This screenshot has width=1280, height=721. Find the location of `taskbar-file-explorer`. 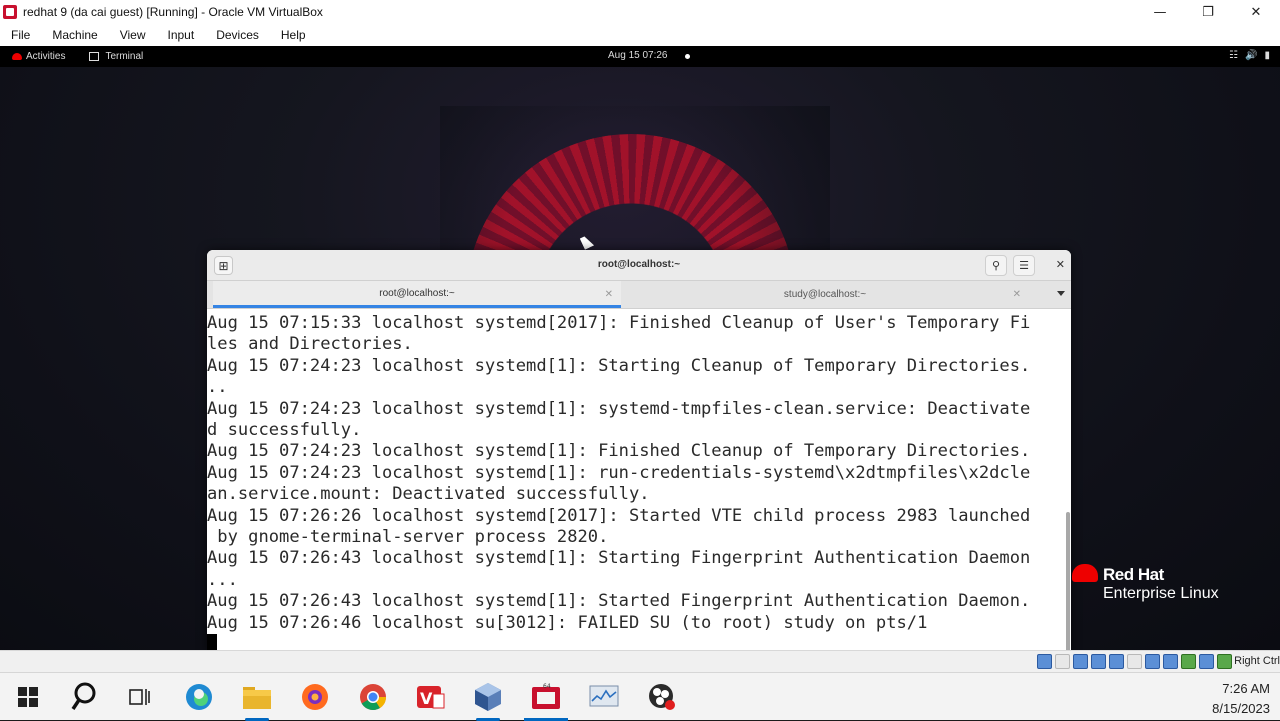

taskbar-file-explorer is located at coordinates (257, 699).